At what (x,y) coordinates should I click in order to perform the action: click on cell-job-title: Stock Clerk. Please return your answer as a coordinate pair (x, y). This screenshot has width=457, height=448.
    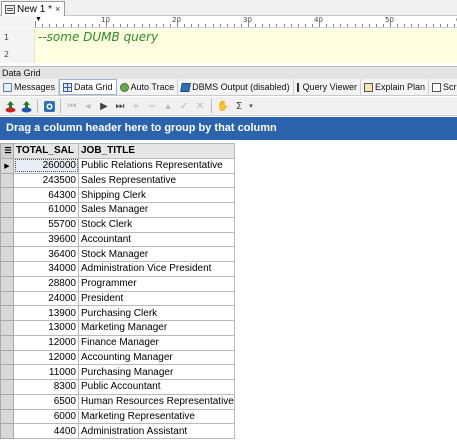
    Looking at the image, I should click on (156, 224).